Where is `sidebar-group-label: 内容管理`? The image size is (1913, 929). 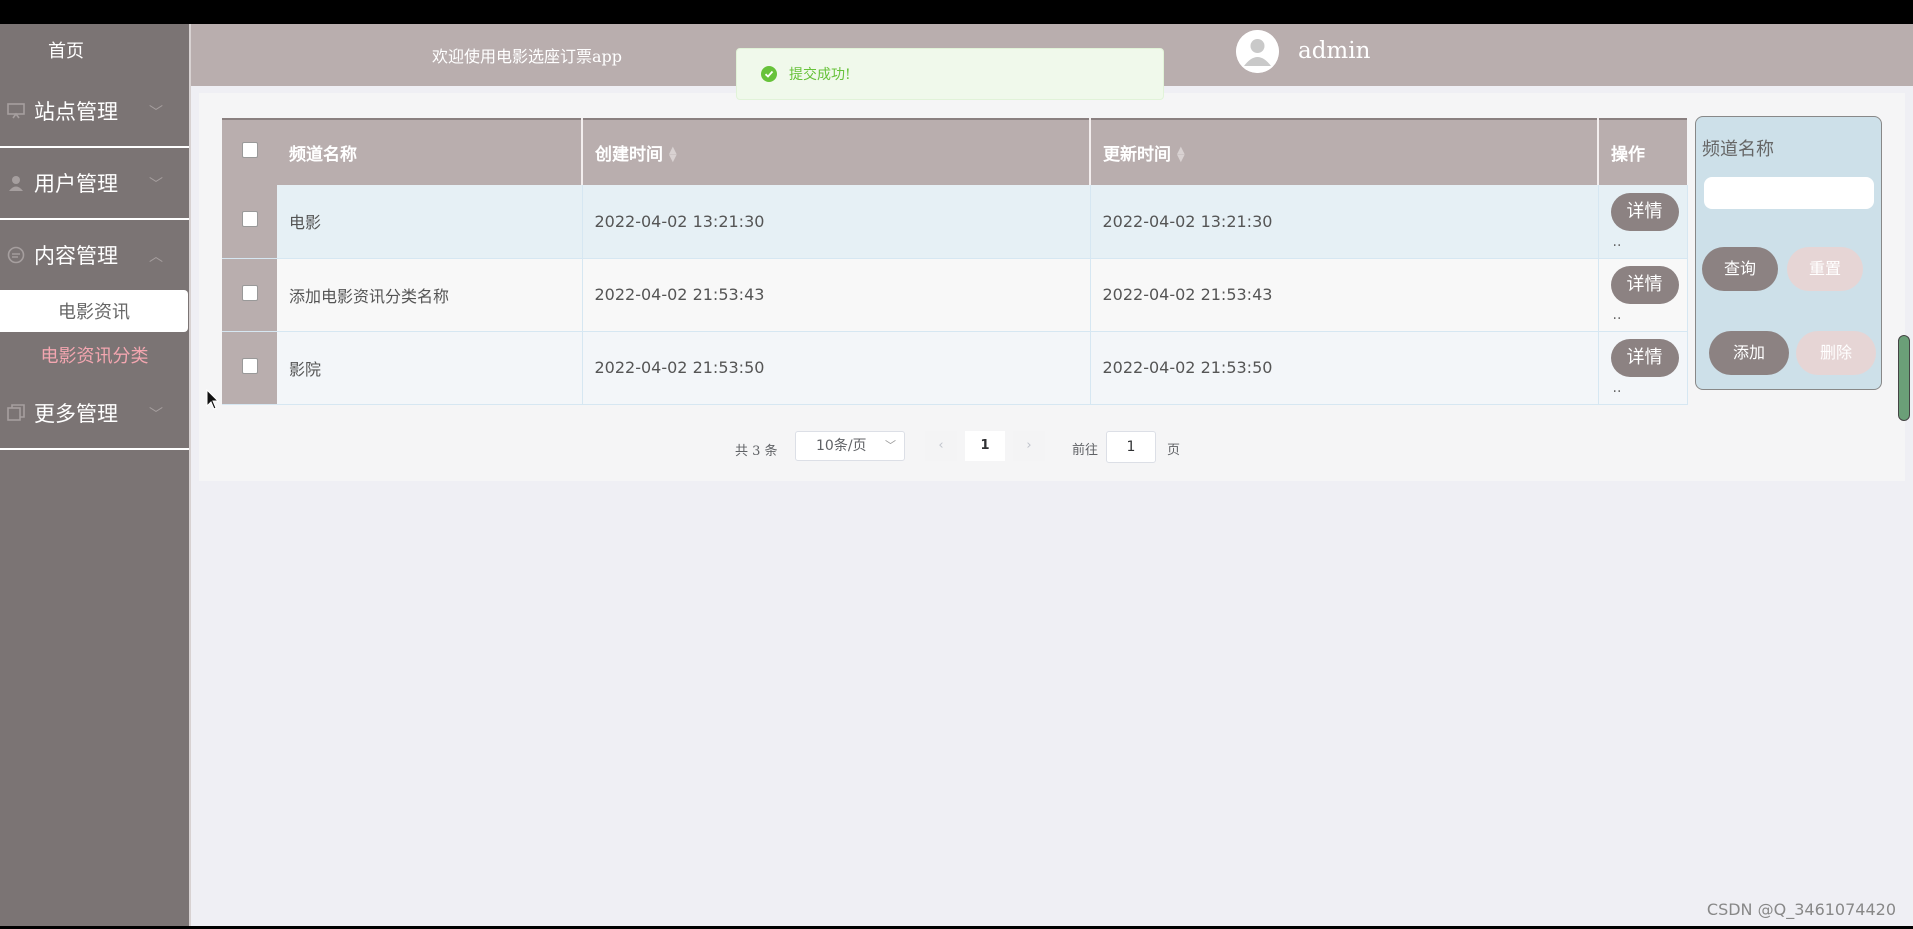
sidebar-group-label: 内容管理 is located at coordinates (76, 256).